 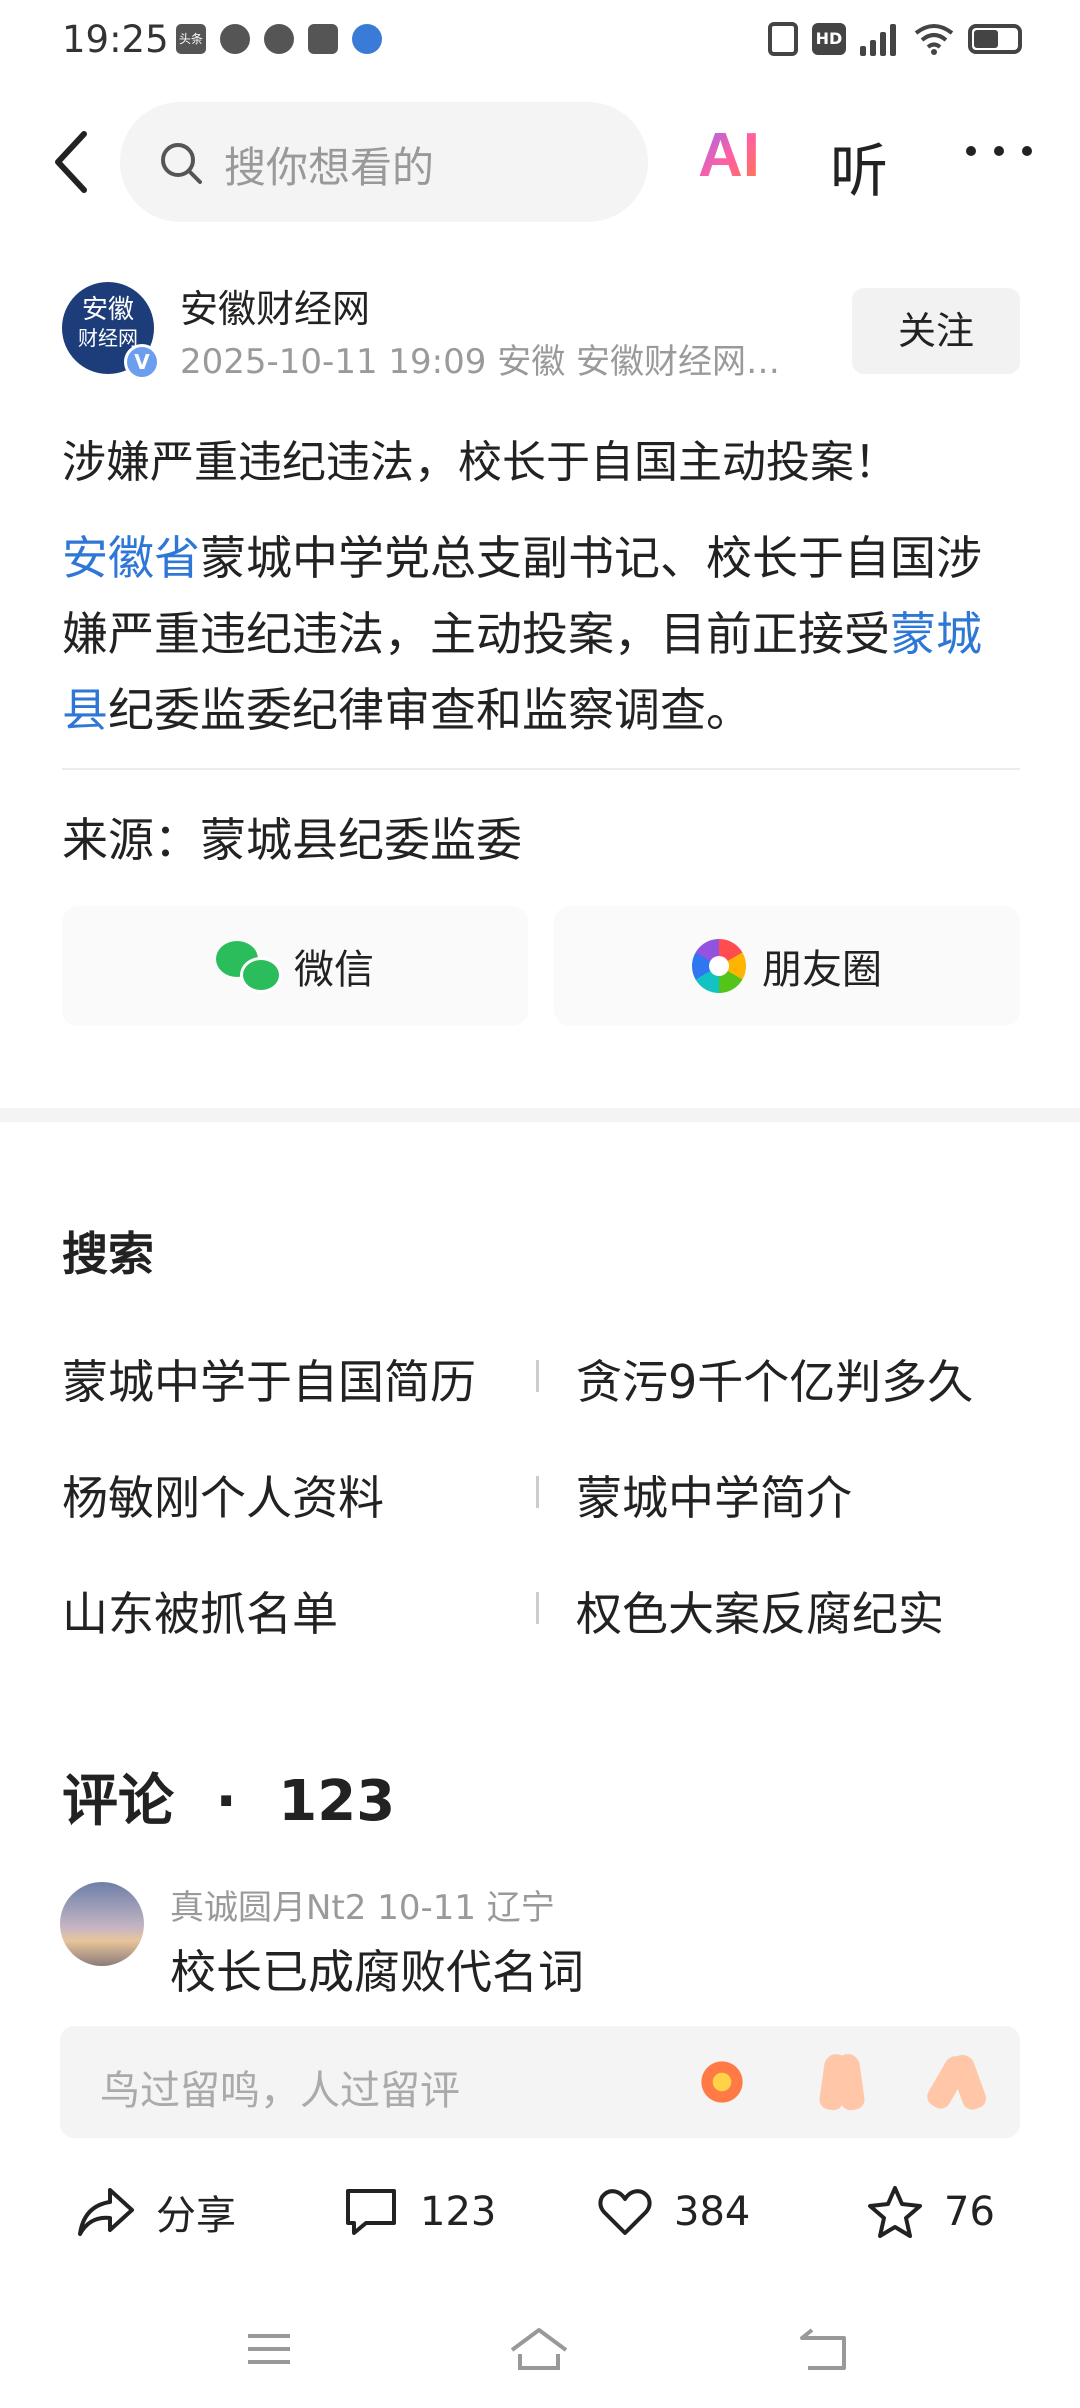 What do you see at coordinates (760, 1611) in the screenshot?
I see `search-suggestion: 权色大案反腐纪实` at bounding box center [760, 1611].